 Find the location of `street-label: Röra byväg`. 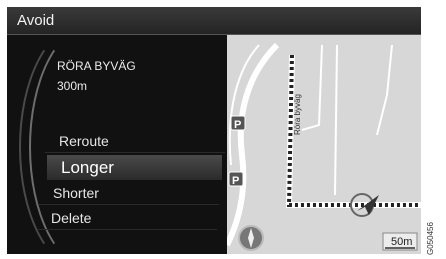

street-label: Röra byväg is located at coordinates (297, 114).